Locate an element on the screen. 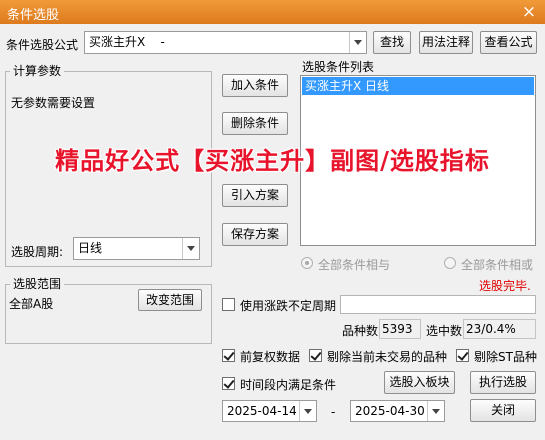  params-group-title: 计算参数 is located at coordinates (37, 70).